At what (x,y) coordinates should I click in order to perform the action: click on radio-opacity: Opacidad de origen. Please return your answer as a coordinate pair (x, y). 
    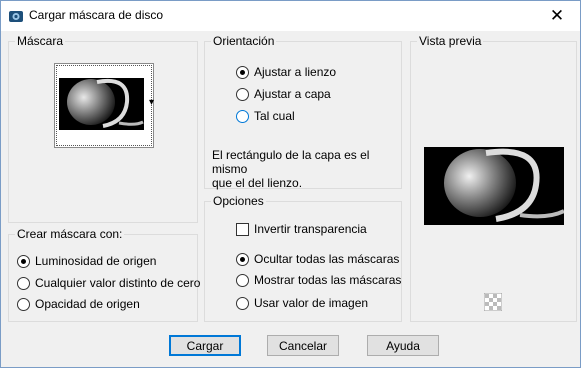
    Looking at the image, I should click on (78, 304).